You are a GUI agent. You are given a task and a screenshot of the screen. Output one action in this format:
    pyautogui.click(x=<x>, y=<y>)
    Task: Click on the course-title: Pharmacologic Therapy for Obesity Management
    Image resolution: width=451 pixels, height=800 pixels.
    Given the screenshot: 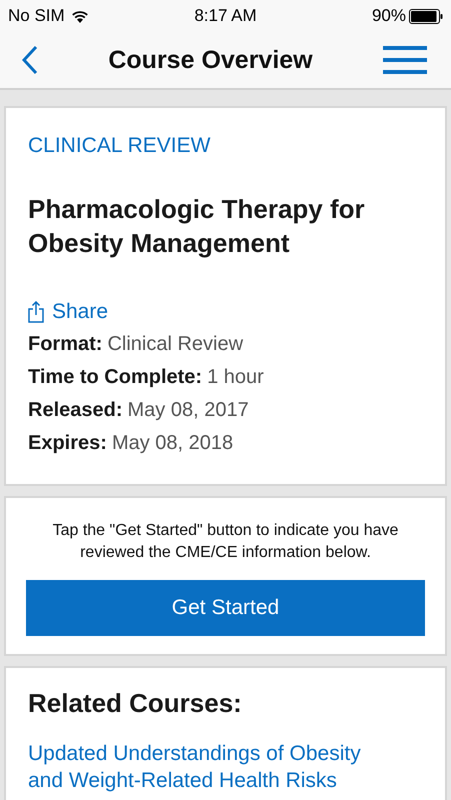 What is the action you would take?
    pyautogui.click(x=197, y=226)
    